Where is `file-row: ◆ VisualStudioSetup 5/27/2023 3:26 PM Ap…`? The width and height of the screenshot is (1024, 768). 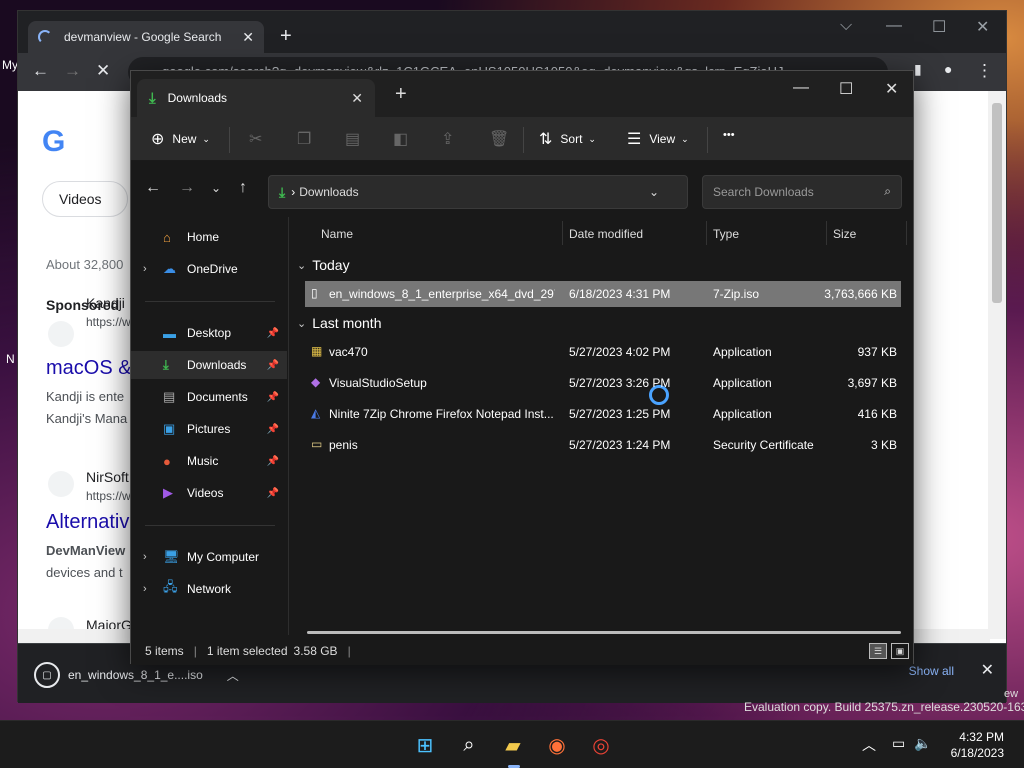 file-row: ◆ VisualStudioSetup 5/27/2023 3:26 PM Ap… is located at coordinates (603, 383).